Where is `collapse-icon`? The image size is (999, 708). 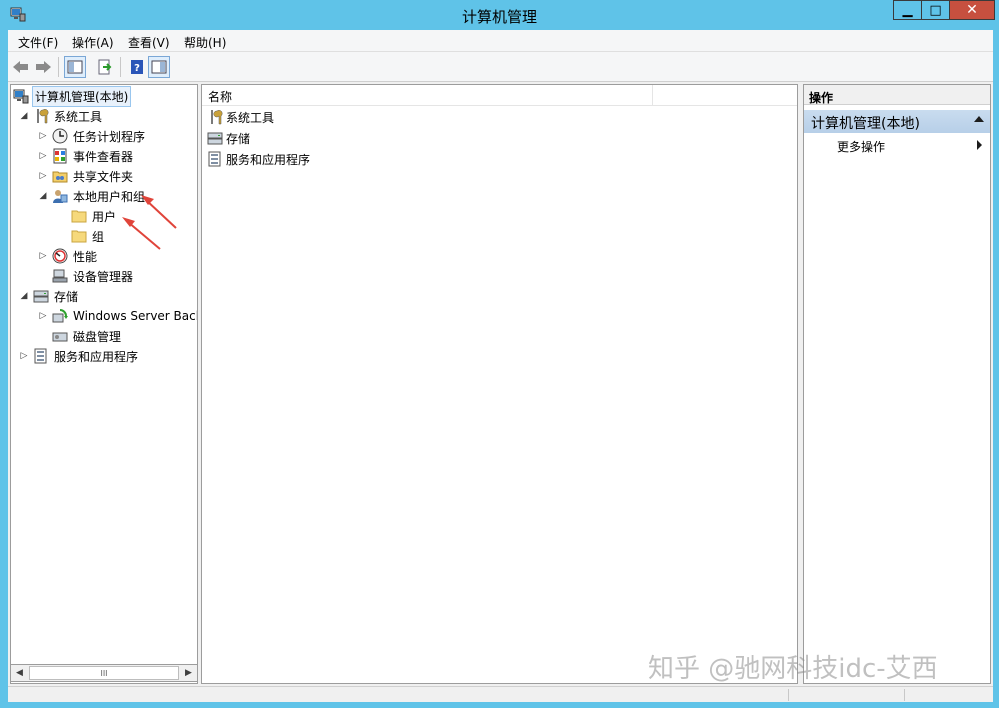 collapse-icon is located at coordinates (979, 119).